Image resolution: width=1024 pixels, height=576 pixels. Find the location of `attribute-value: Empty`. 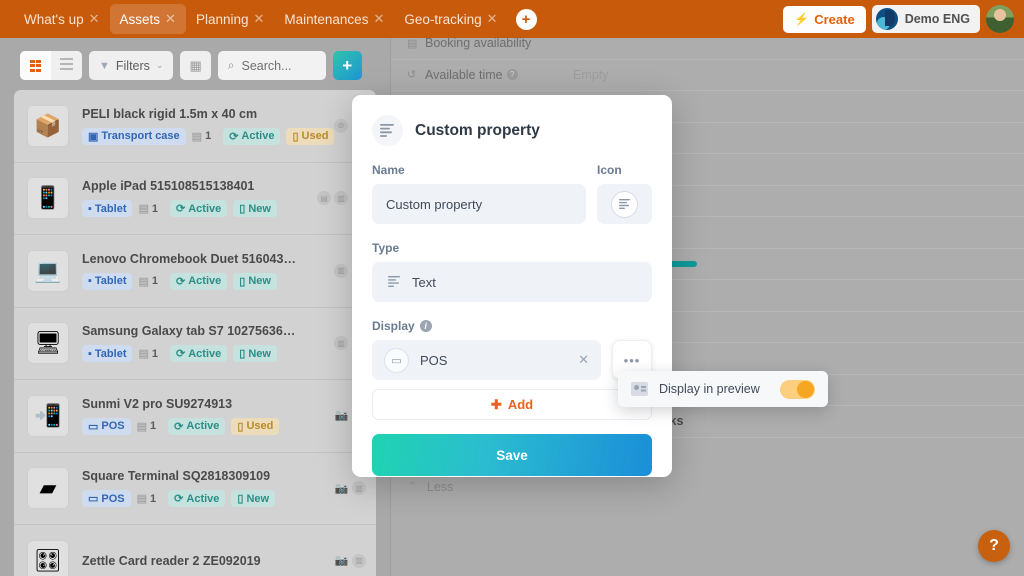

attribute-value: Empty is located at coordinates (591, 74).